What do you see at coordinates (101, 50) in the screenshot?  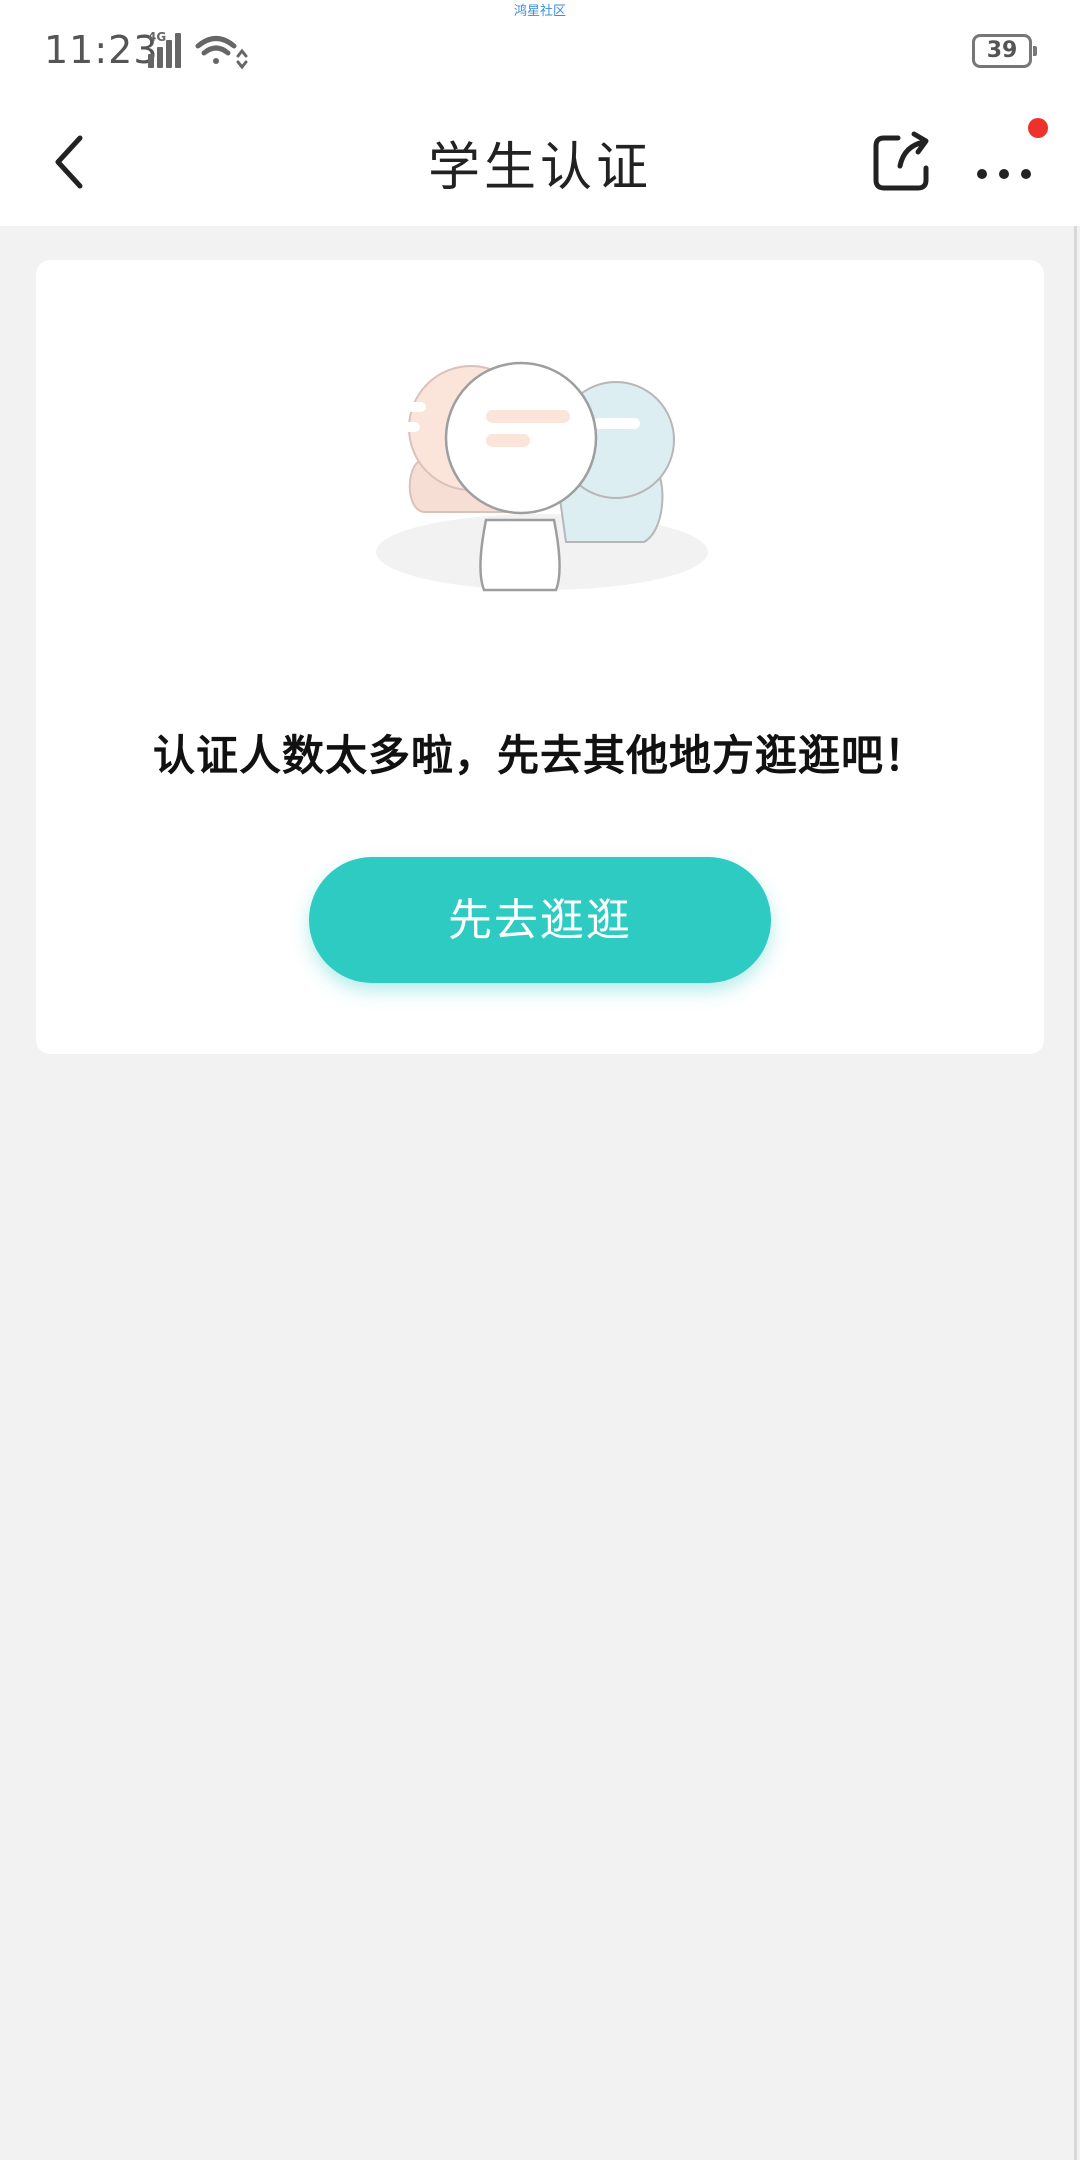 I see `status-time: 11:23` at bounding box center [101, 50].